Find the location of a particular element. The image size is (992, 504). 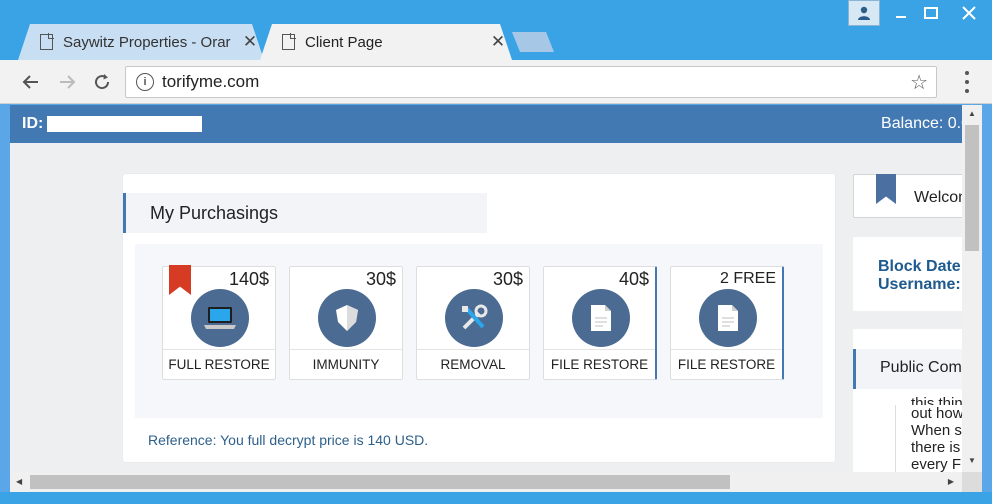

product-name: IMMUNITY is located at coordinates (346, 364).